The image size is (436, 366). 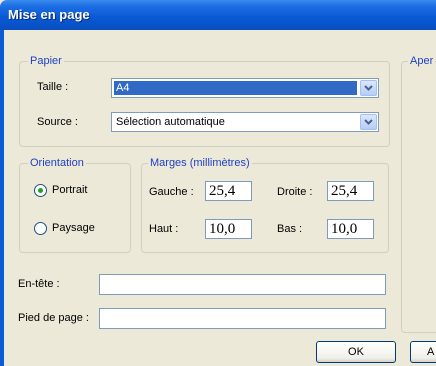 What do you see at coordinates (57, 163) in the screenshot?
I see `orientation-legend: Orientation` at bounding box center [57, 163].